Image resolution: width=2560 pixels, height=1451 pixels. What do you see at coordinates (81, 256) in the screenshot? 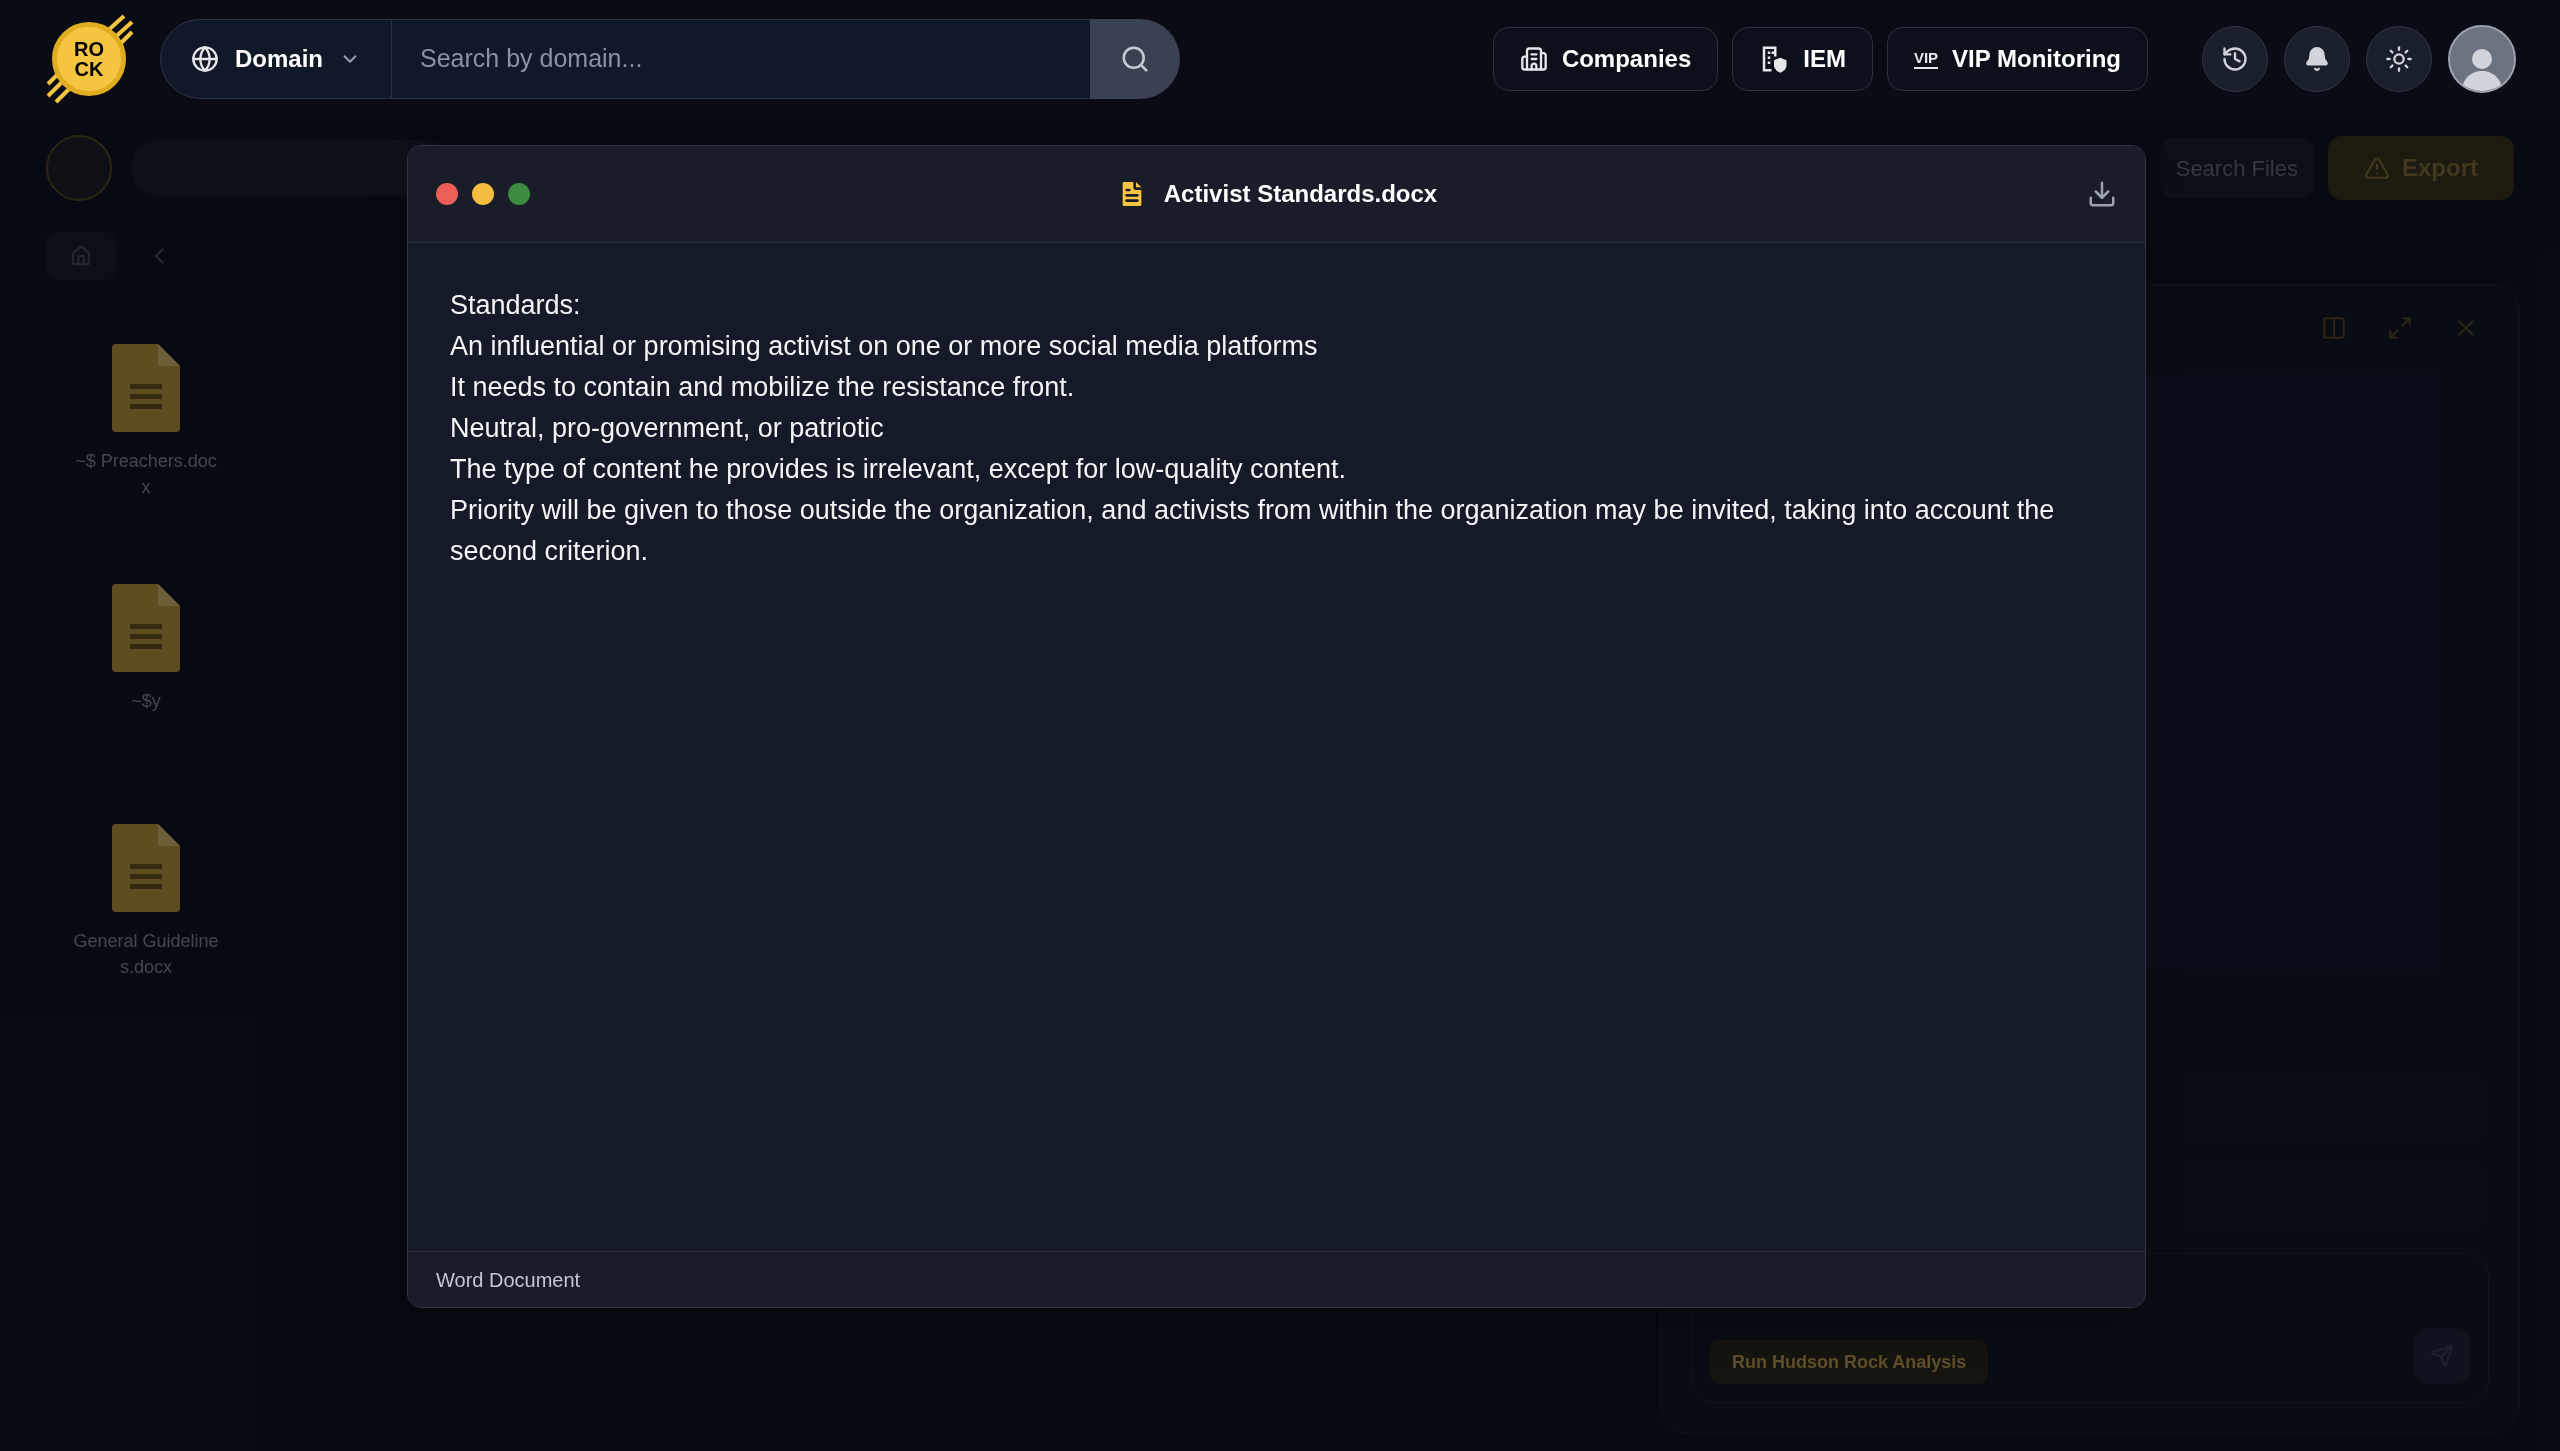
I see `home-icon` at bounding box center [81, 256].